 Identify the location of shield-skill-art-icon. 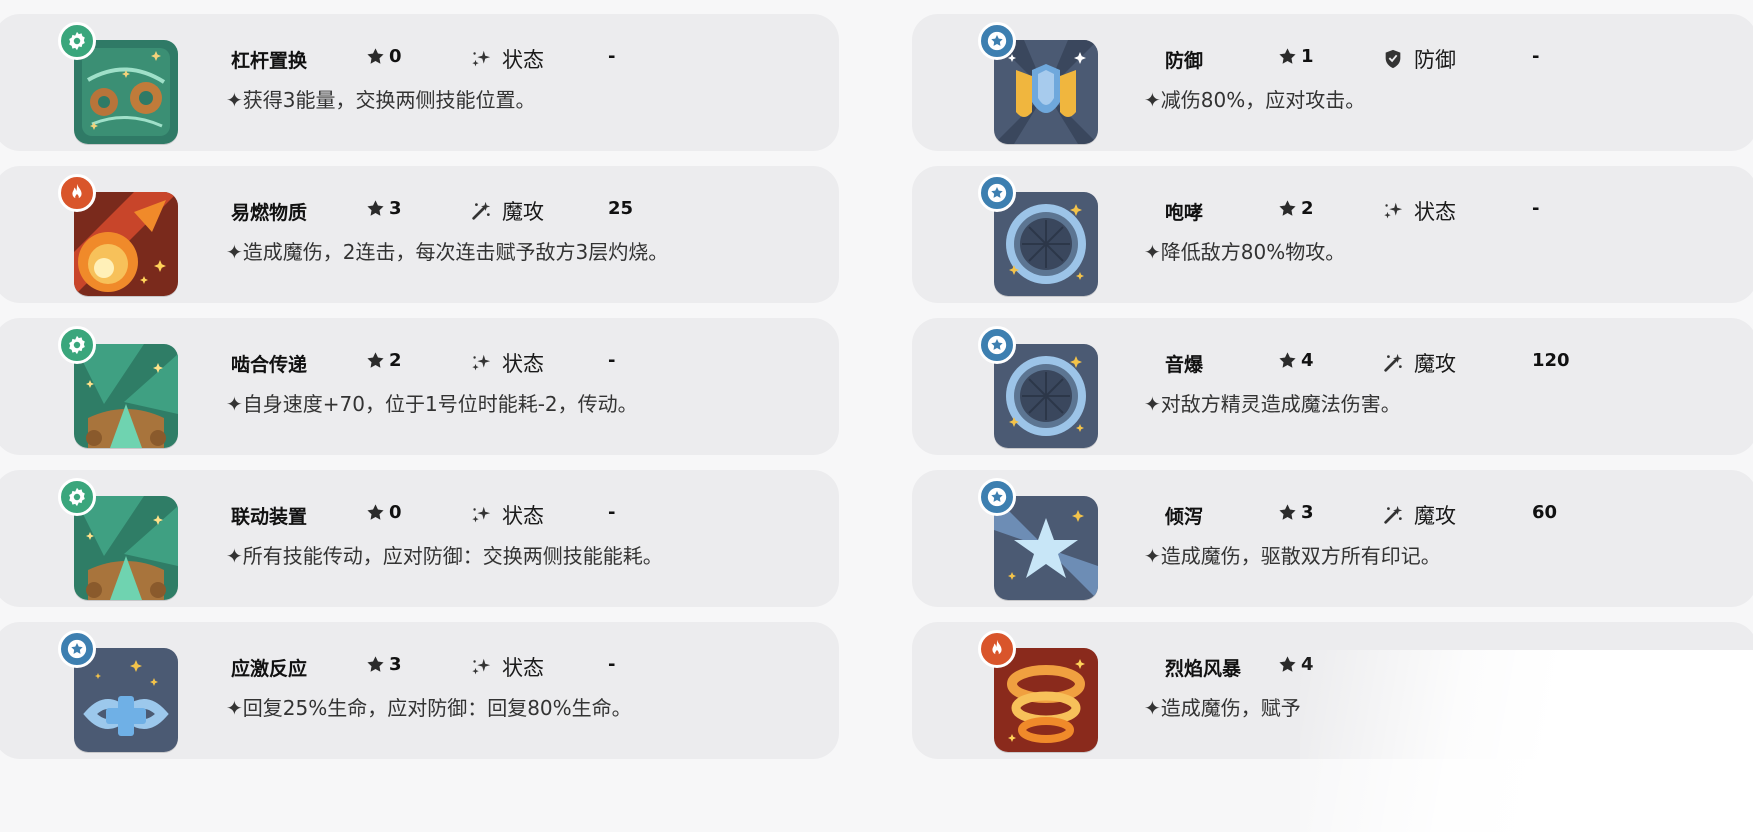
(1046, 92).